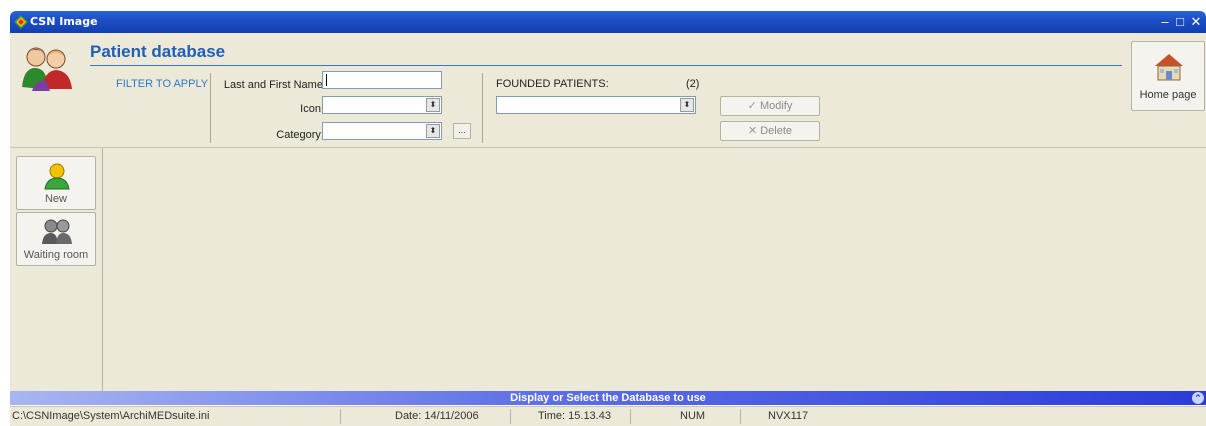 This screenshot has height=426, width=1206. What do you see at coordinates (162, 84) in the screenshot?
I see `filter-label: FILTER TO APPLY` at bounding box center [162, 84].